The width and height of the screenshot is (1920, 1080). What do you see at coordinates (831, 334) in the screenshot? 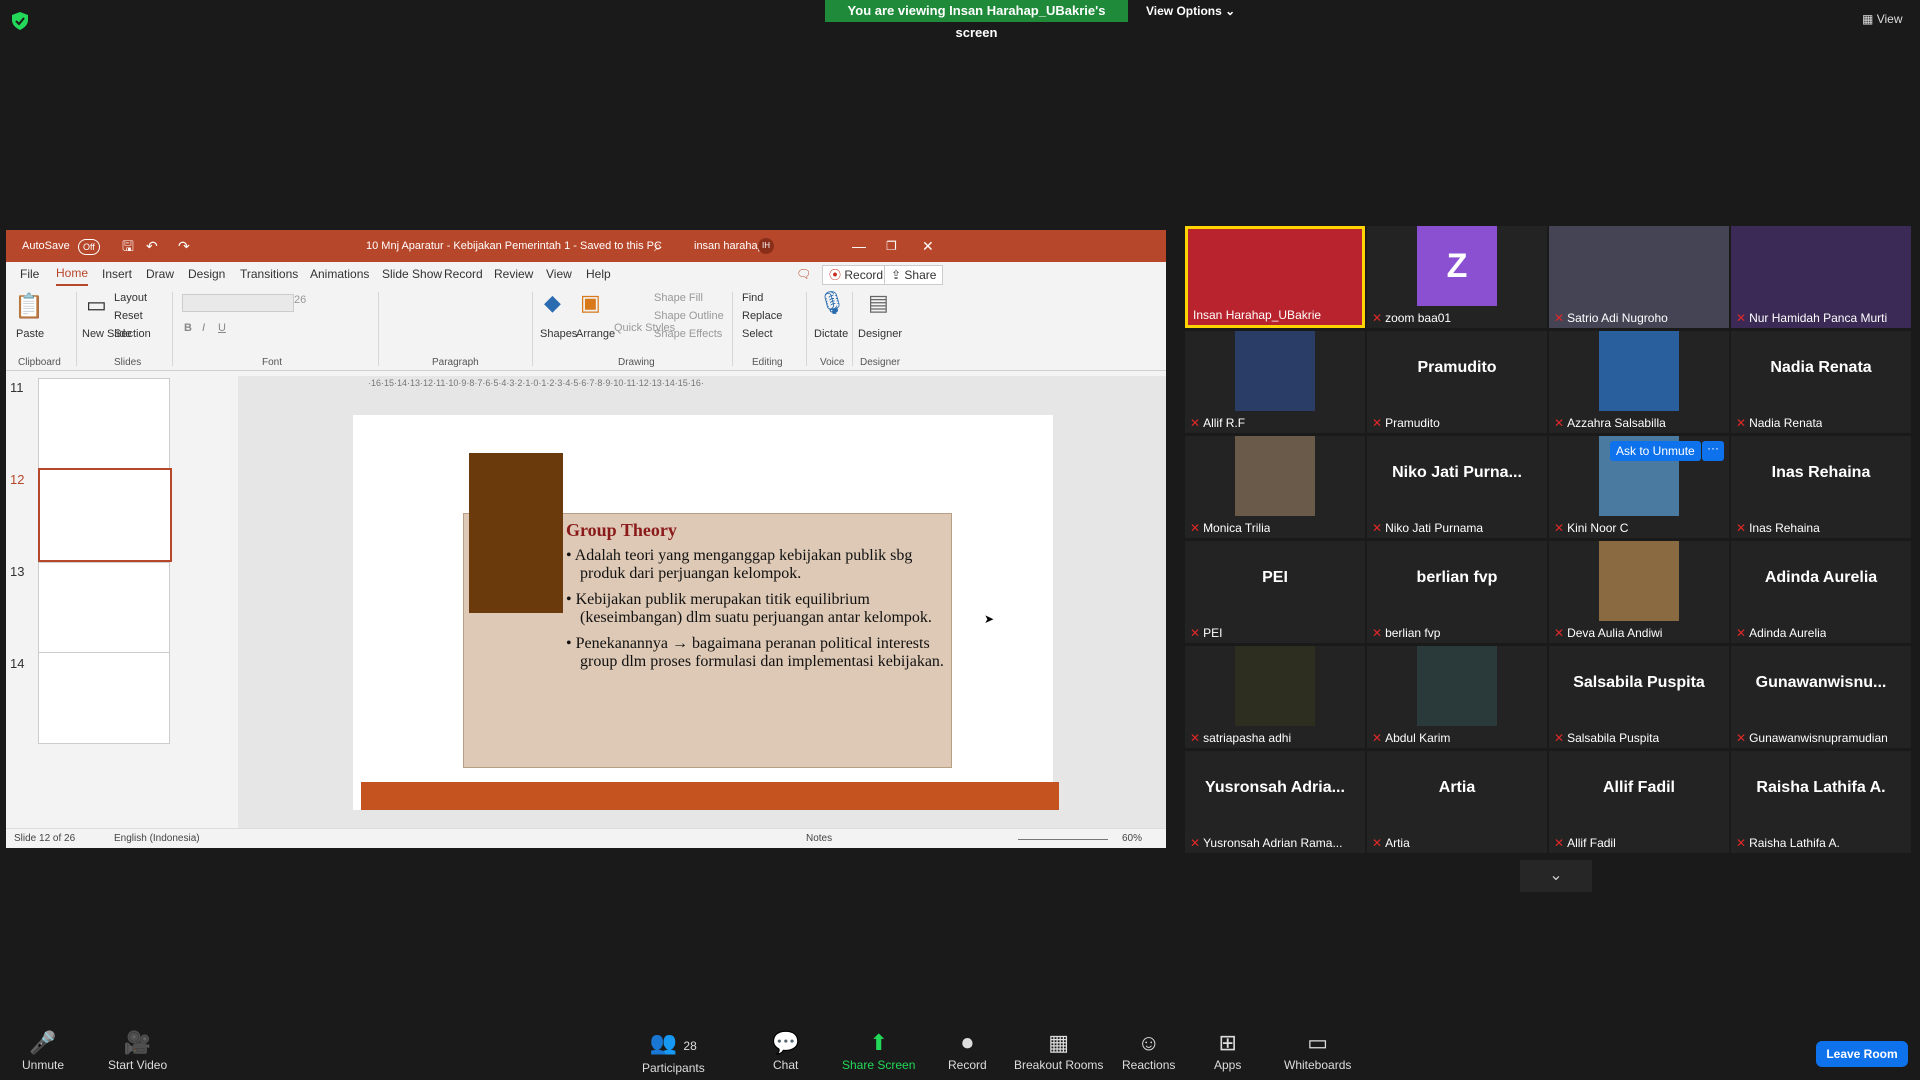
I see `dictate-label: Dictate` at bounding box center [831, 334].